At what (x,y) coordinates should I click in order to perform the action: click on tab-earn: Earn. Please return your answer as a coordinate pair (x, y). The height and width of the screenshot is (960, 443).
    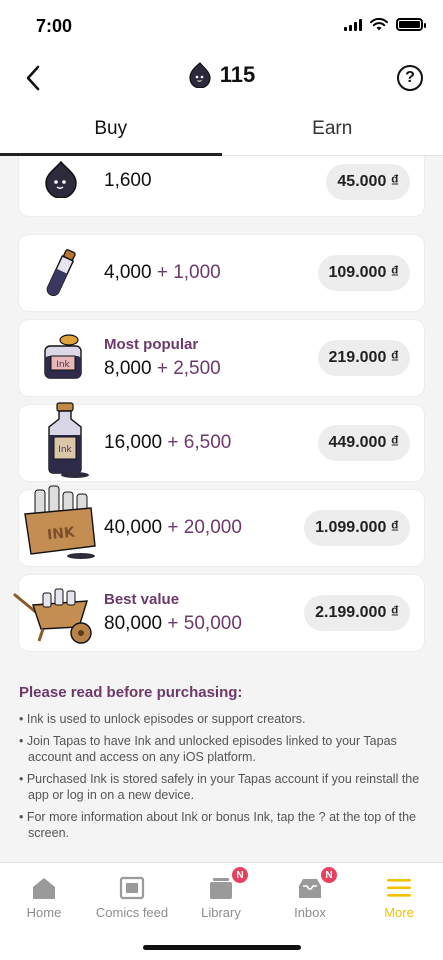
    Looking at the image, I should click on (332, 129).